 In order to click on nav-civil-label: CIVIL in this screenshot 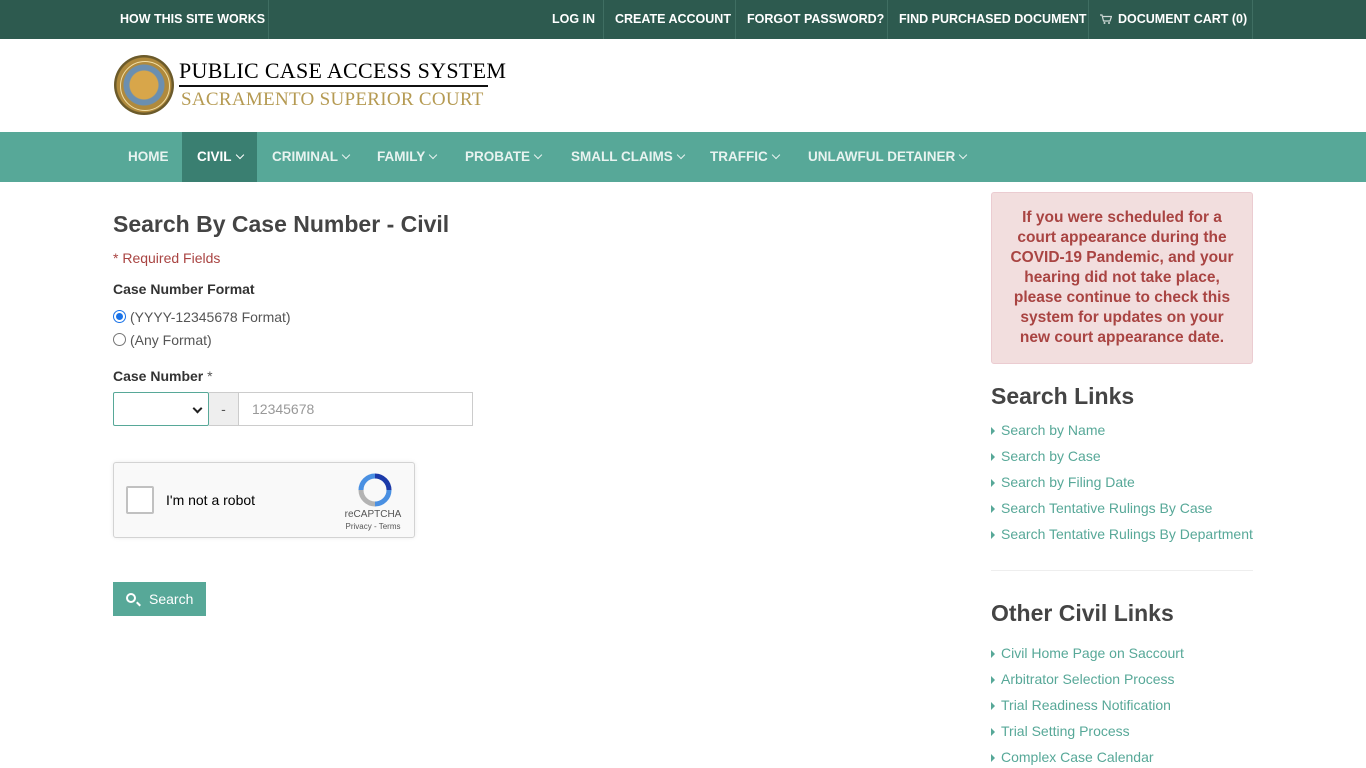, I will do `click(214, 156)`.